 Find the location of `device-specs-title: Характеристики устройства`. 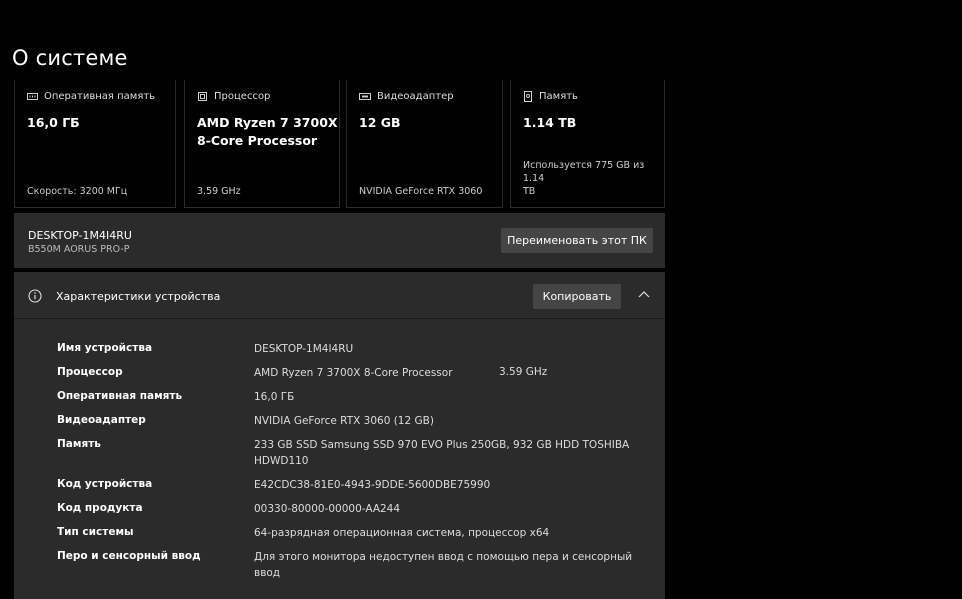

device-specs-title: Характеристики устройства is located at coordinates (138, 296).